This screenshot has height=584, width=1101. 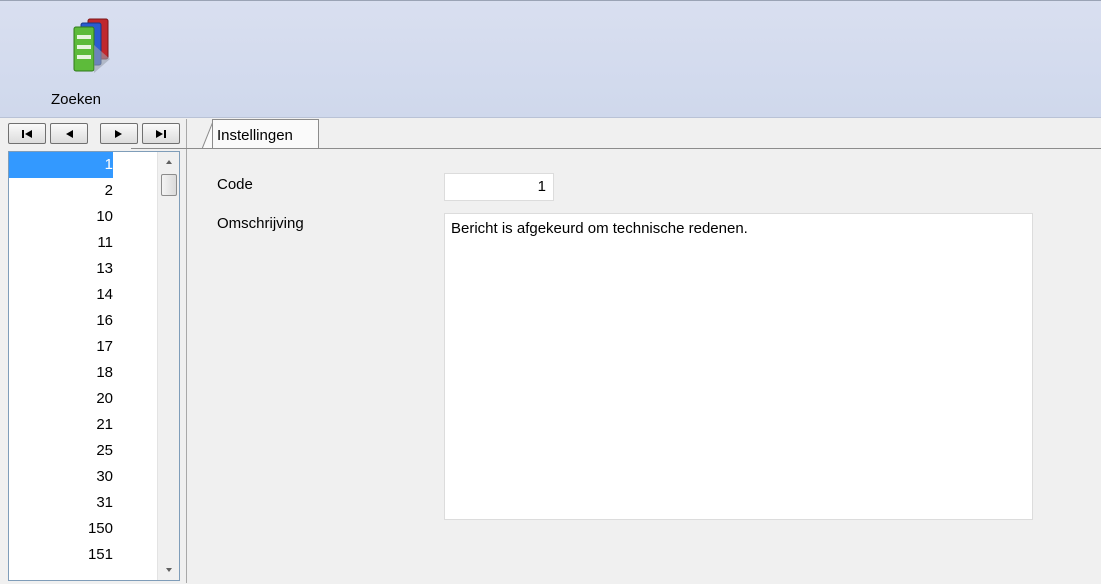 I want to click on previous-record-icon, so click(x=69, y=133).